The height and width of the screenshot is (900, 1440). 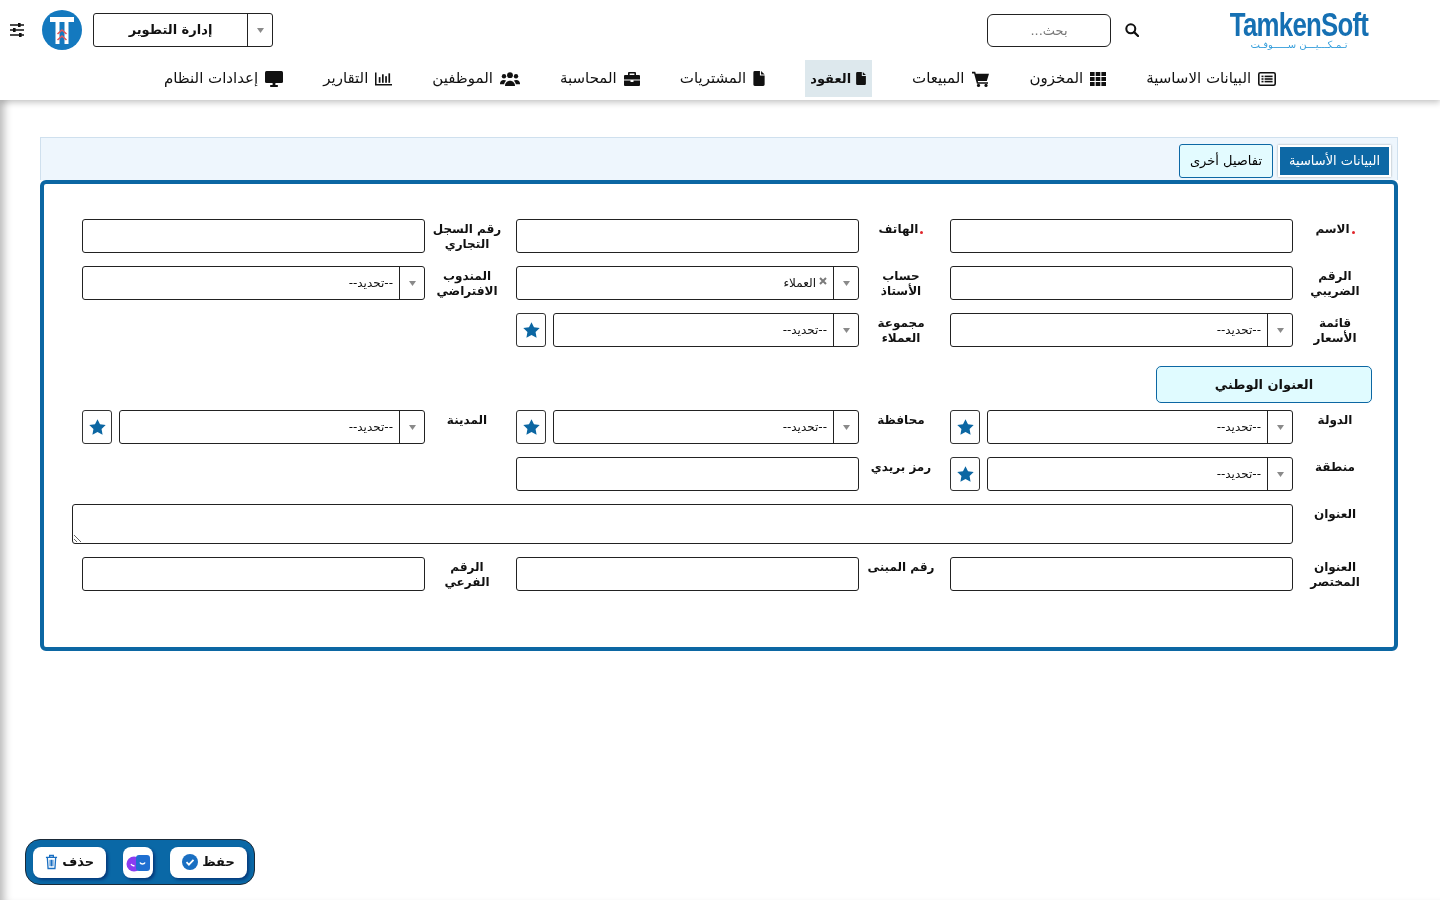 I want to click on field-label: الرقم الفرعي, so click(x=467, y=575).